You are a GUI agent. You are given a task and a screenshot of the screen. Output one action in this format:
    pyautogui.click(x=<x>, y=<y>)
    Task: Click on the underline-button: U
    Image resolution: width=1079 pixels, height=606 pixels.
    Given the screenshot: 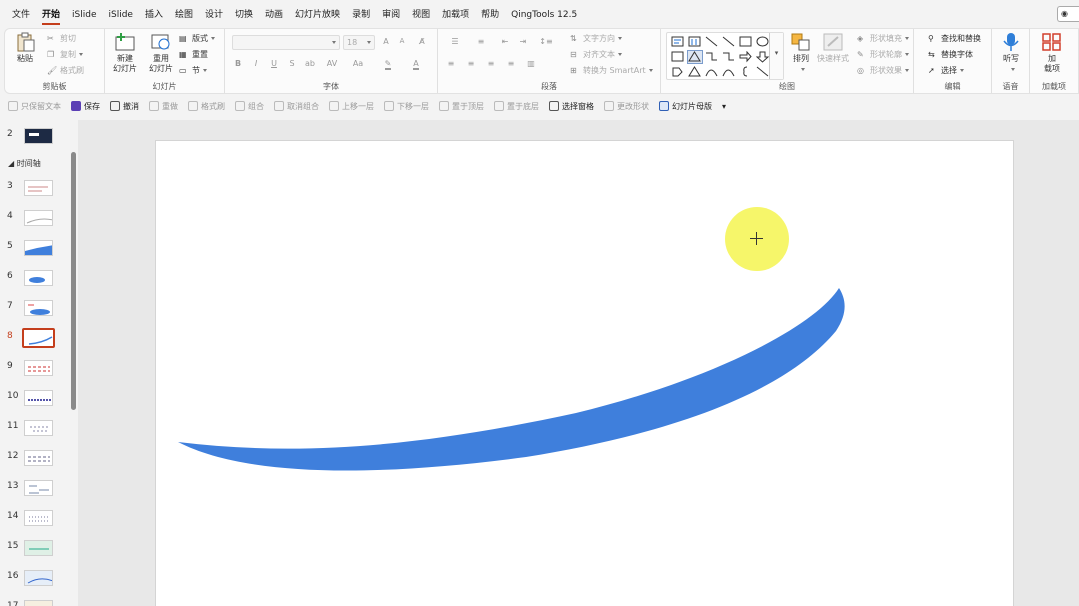 What is the action you would take?
    pyautogui.click(x=274, y=63)
    